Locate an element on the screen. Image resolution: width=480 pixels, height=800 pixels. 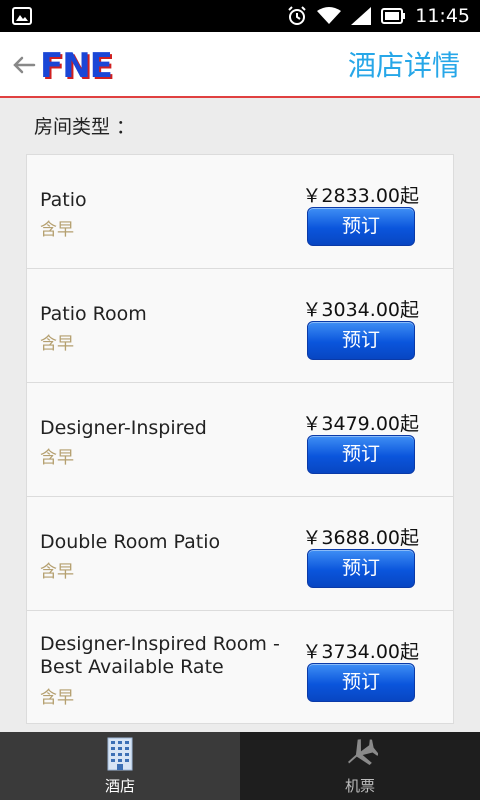
room-name: Designer-Inspired is located at coordinates (123, 428).